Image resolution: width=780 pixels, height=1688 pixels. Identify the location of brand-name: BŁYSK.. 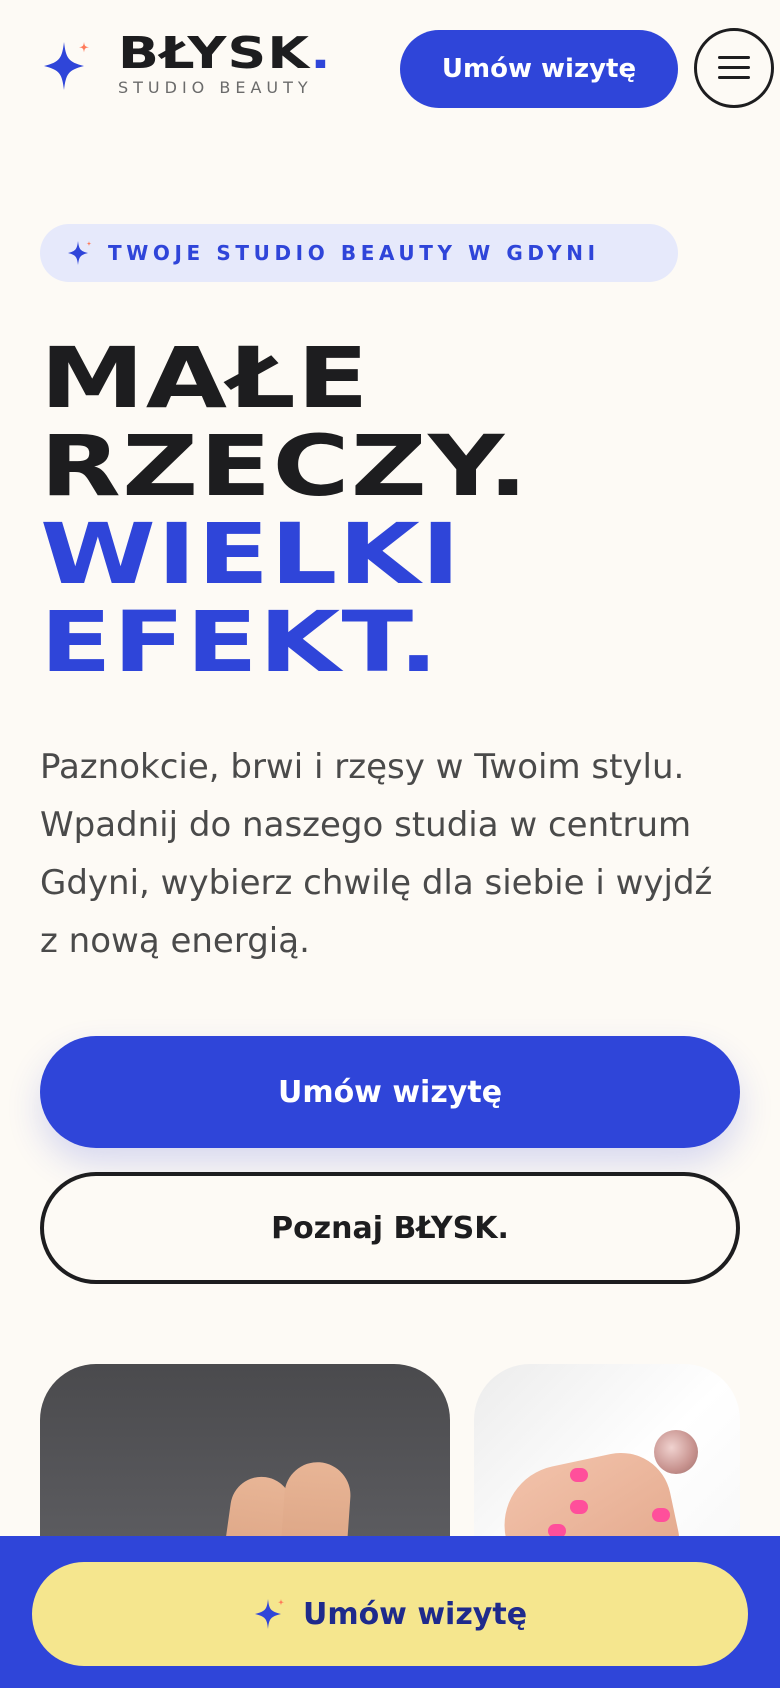
(225, 54).